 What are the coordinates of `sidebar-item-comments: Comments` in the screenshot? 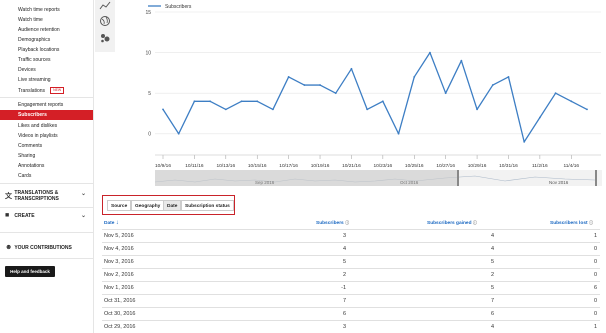 It's located at (30, 146).